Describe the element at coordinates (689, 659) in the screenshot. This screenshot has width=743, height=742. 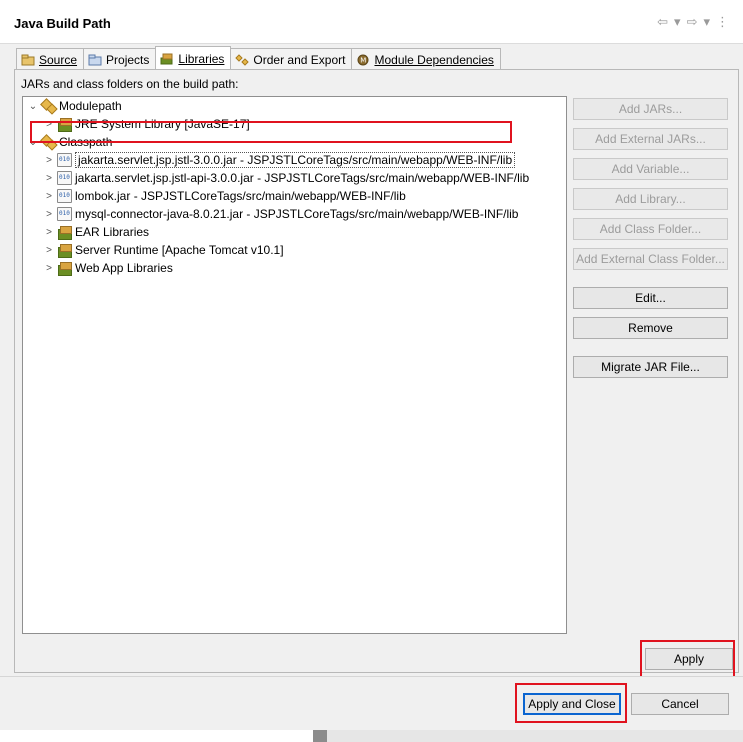
I see `apply-button: Apply` at that location.